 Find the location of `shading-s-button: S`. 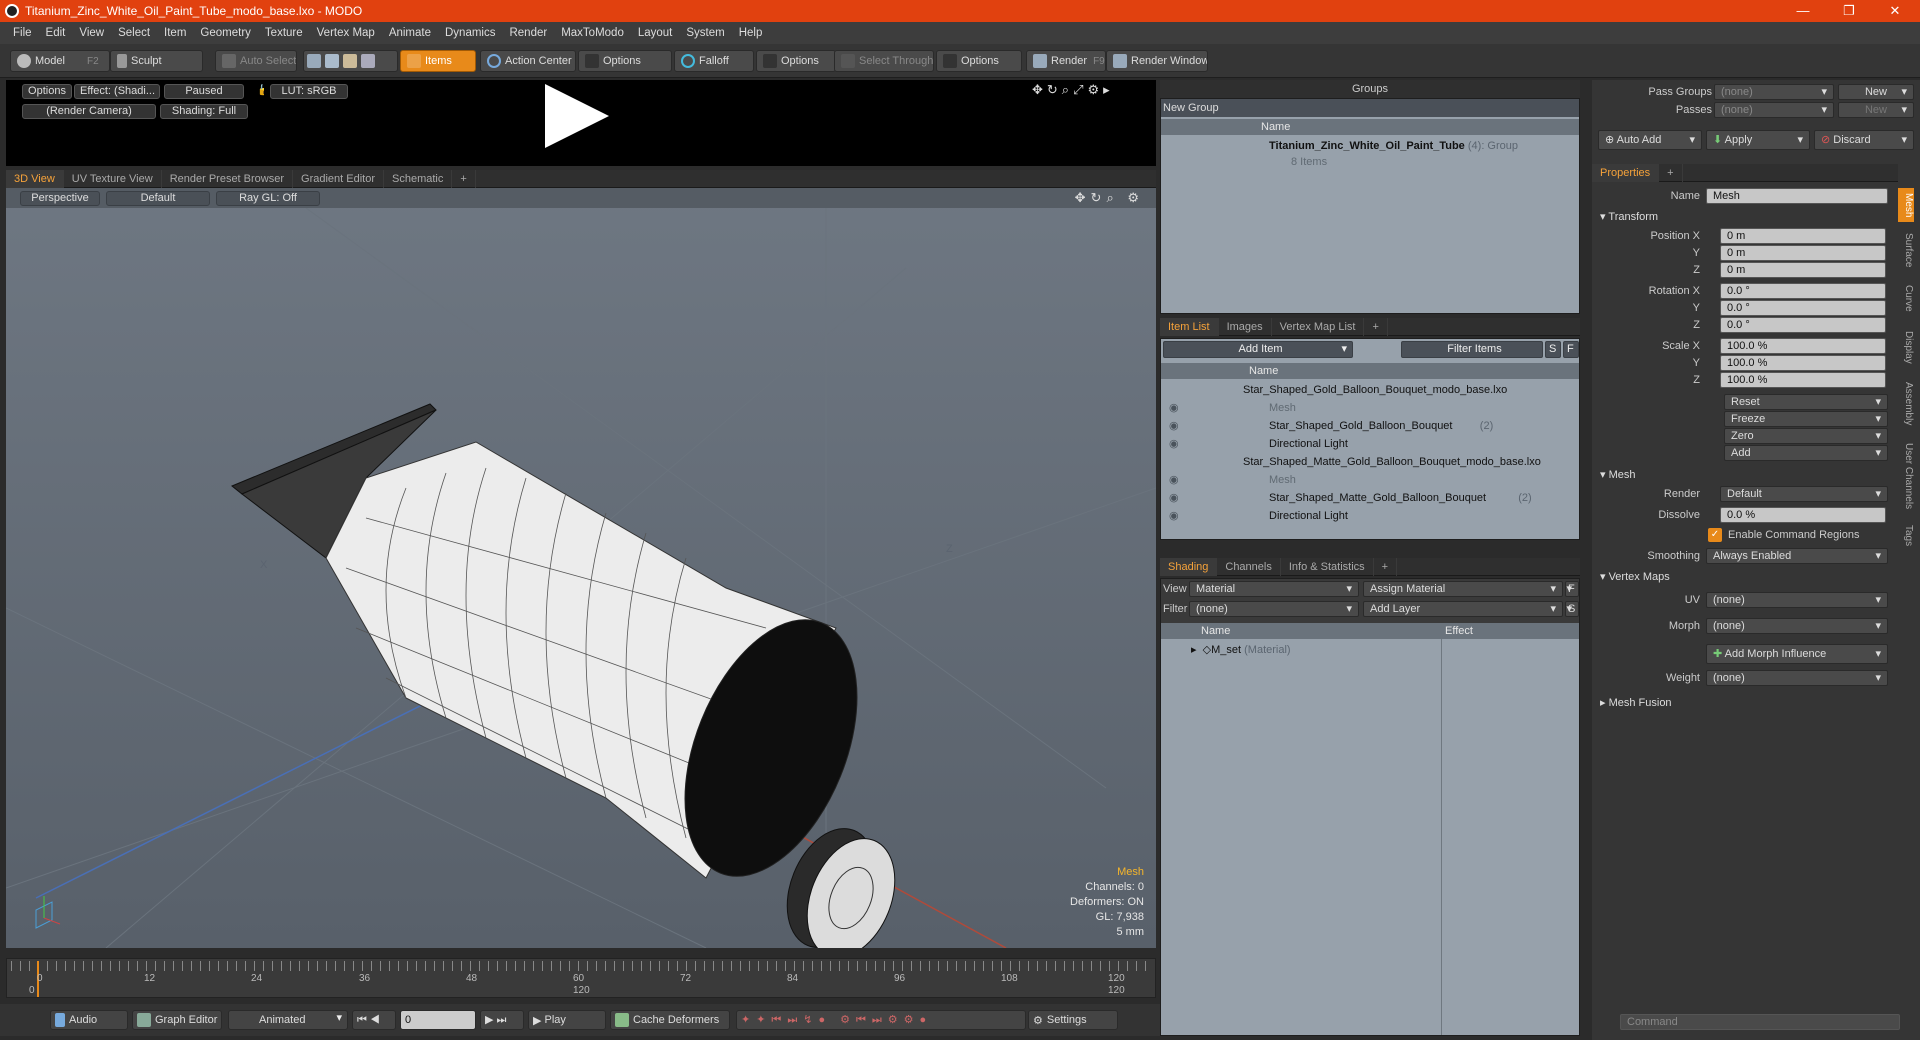

shading-s-button: S is located at coordinates (1572, 609).